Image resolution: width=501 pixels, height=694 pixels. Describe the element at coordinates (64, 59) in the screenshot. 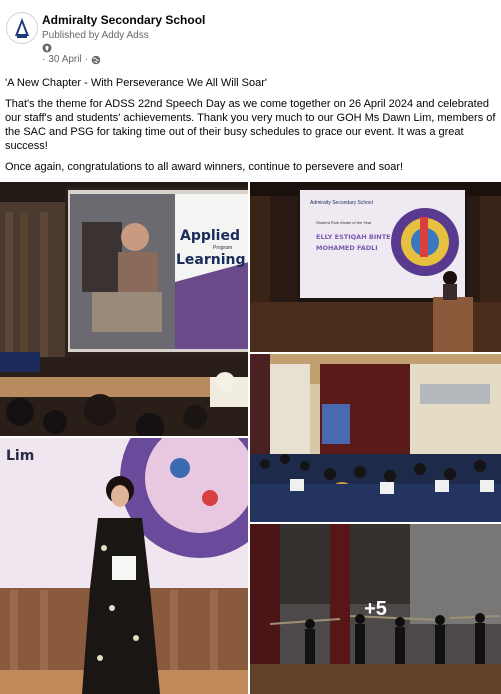

I see `post-date: 30 April` at that location.